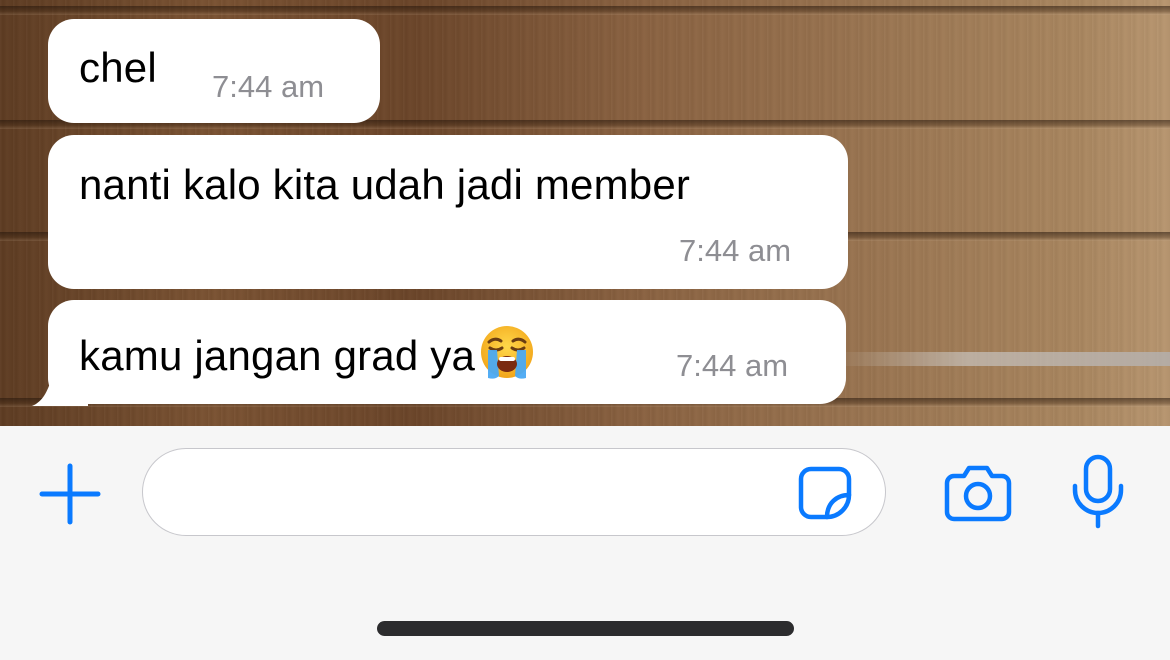 This screenshot has width=1170, height=660. I want to click on message-input, so click(514, 492).